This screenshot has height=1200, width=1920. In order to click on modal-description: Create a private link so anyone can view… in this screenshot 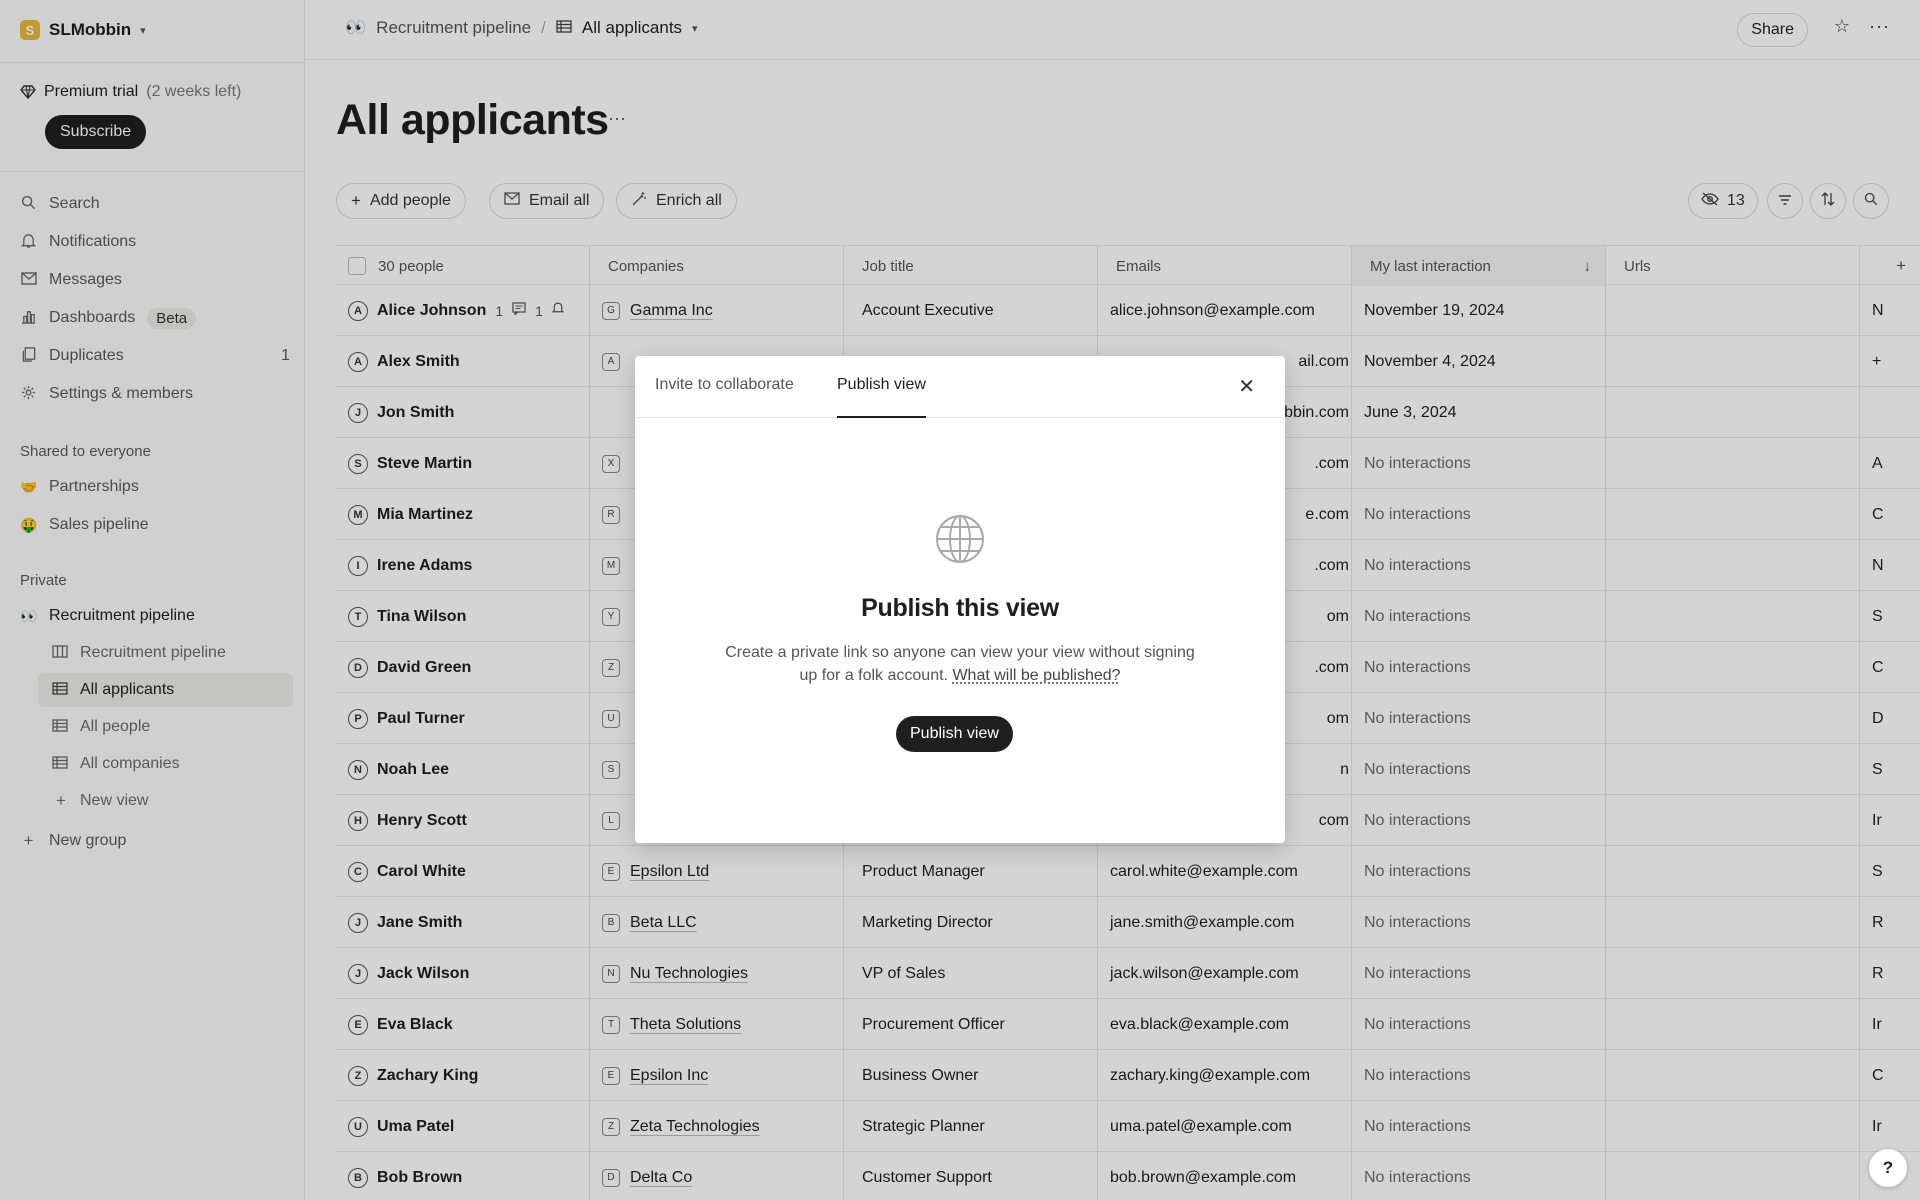, I will do `click(960, 664)`.